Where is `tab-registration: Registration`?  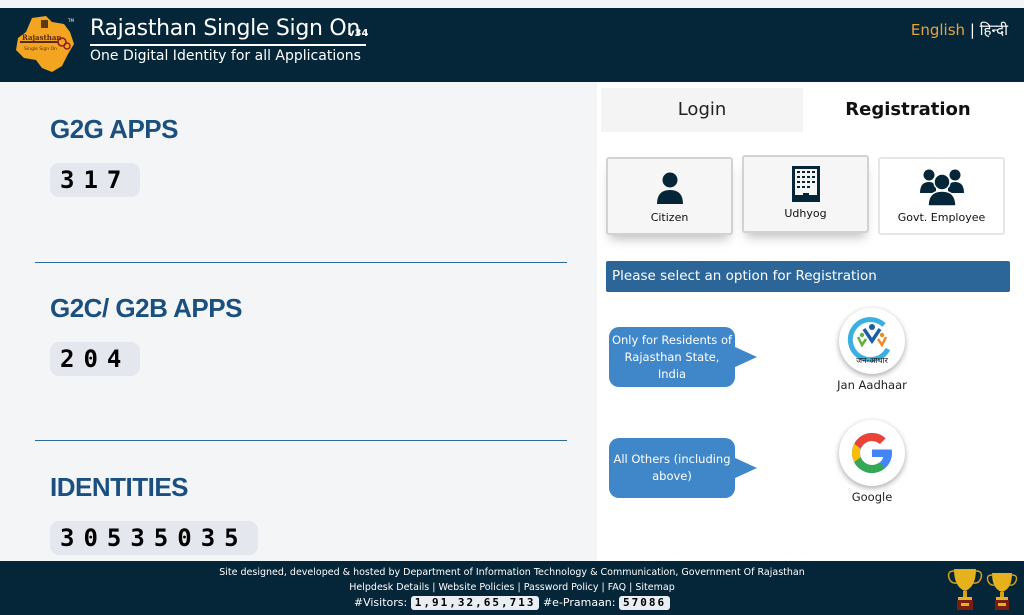
tab-registration: Registration is located at coordinates (908, 110).